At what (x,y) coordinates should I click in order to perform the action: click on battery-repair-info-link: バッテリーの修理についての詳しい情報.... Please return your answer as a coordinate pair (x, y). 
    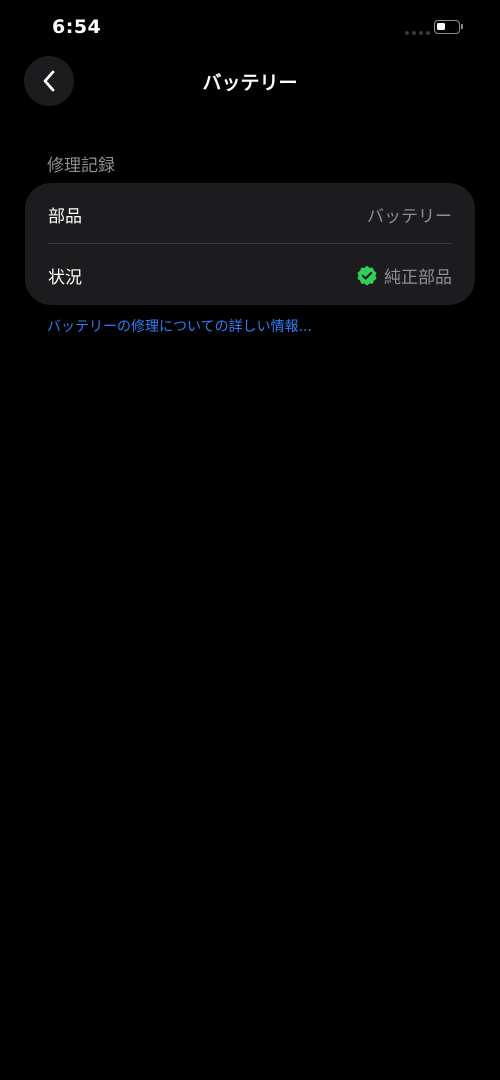
    Looking at the image, I should click on (179, 326).